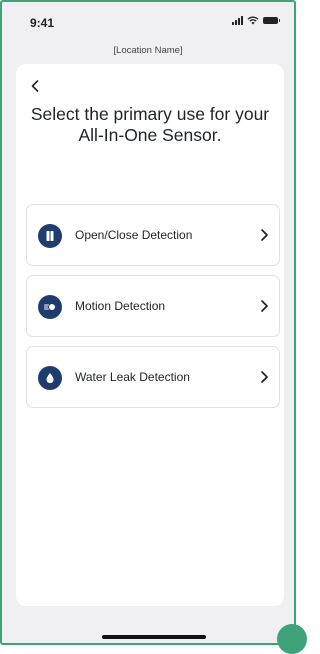 This screenshot has width=320, height=654. What do you see at coordinates (120, 306) in the screenshot?
I see `option-label: Motion Detection` at bounding box center [120, 306].